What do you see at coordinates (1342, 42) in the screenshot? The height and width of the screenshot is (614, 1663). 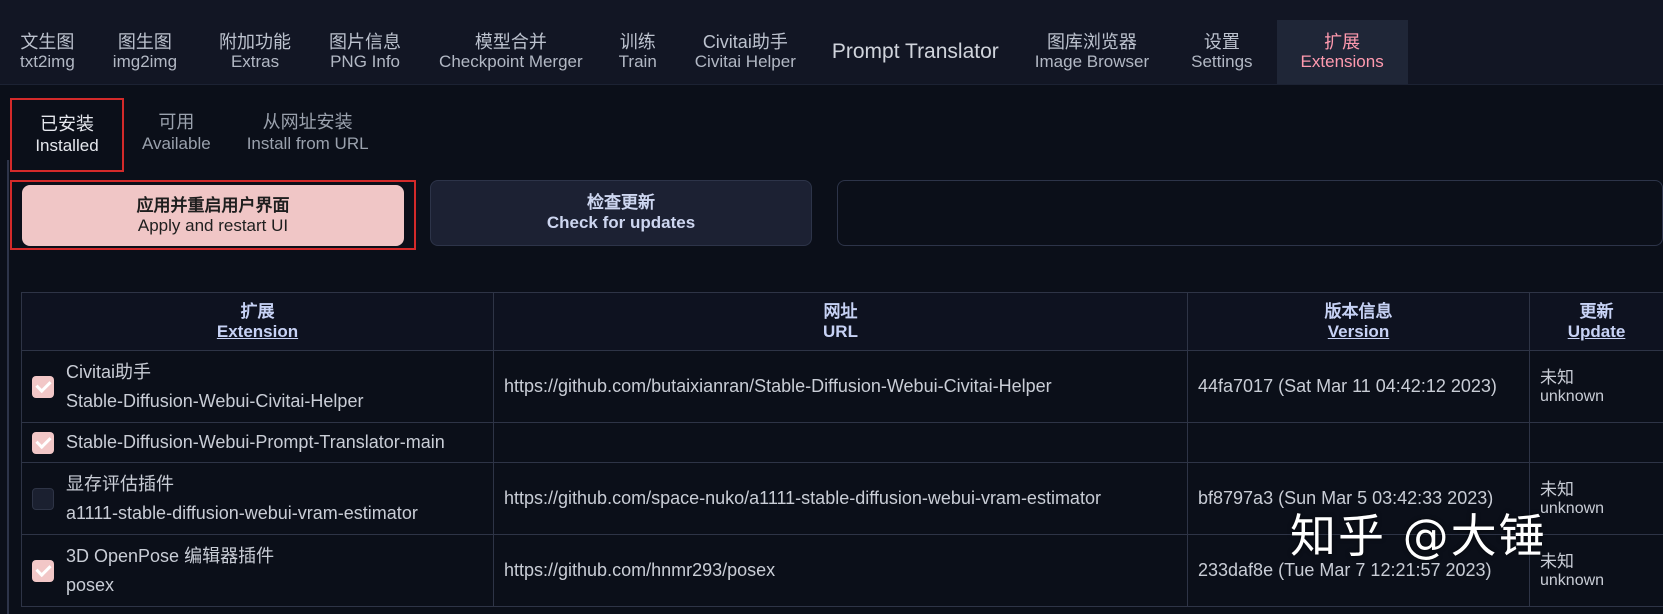 I see `tab-label-zh: 扩展` at bounding box center [1342, 42].